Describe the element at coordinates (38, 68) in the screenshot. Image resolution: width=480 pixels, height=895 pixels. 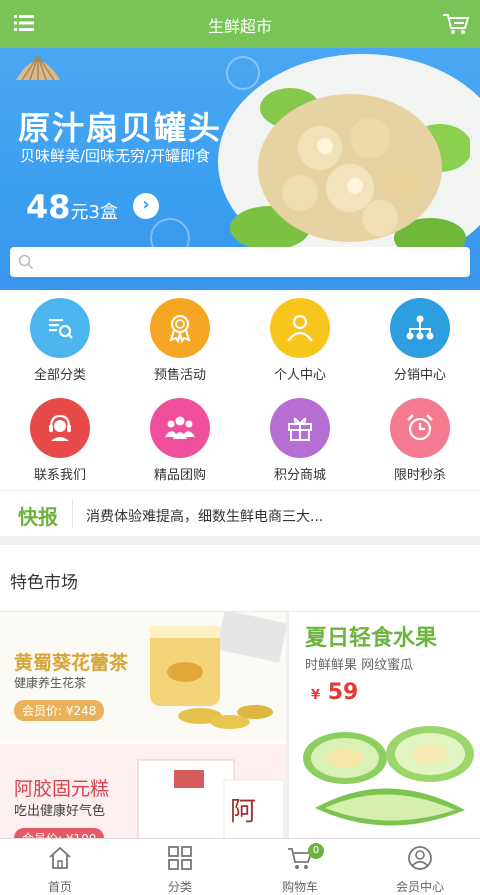
I see `scallop-shell-image` at that location.